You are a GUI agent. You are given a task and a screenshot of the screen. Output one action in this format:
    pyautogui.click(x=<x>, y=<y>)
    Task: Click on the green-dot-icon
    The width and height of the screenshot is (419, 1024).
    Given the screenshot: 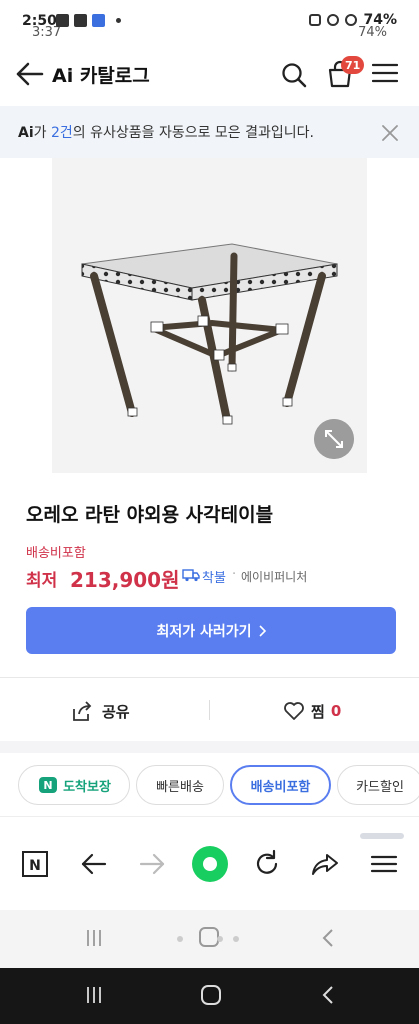 What is the action you would take?
    pyautogui.click(x=210, y=864)
    